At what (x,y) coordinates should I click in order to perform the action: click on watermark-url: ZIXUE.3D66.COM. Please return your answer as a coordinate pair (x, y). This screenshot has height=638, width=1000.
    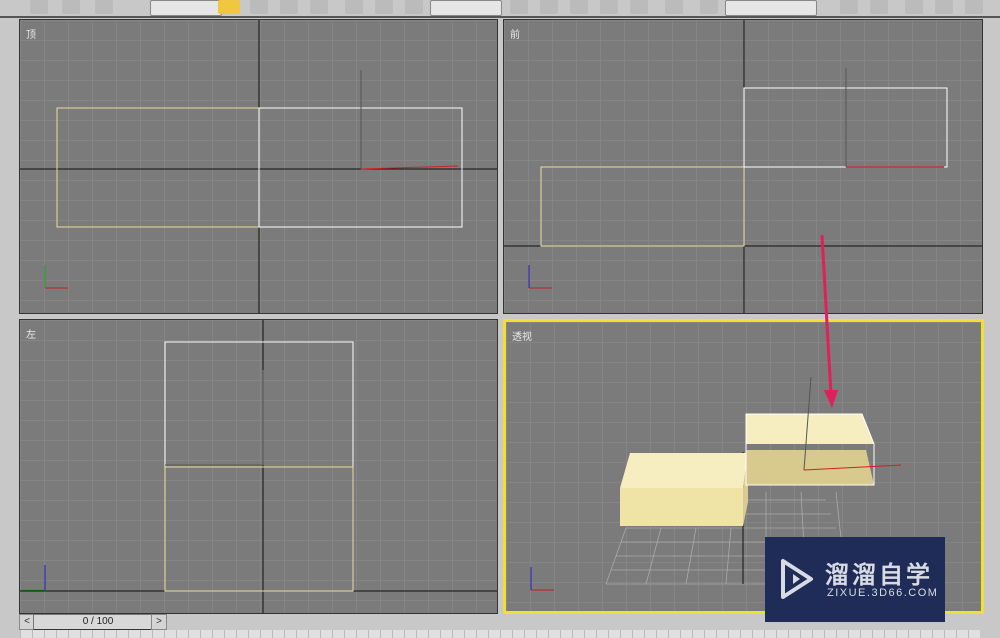
    Looking at the image, I should click on (883, 593).